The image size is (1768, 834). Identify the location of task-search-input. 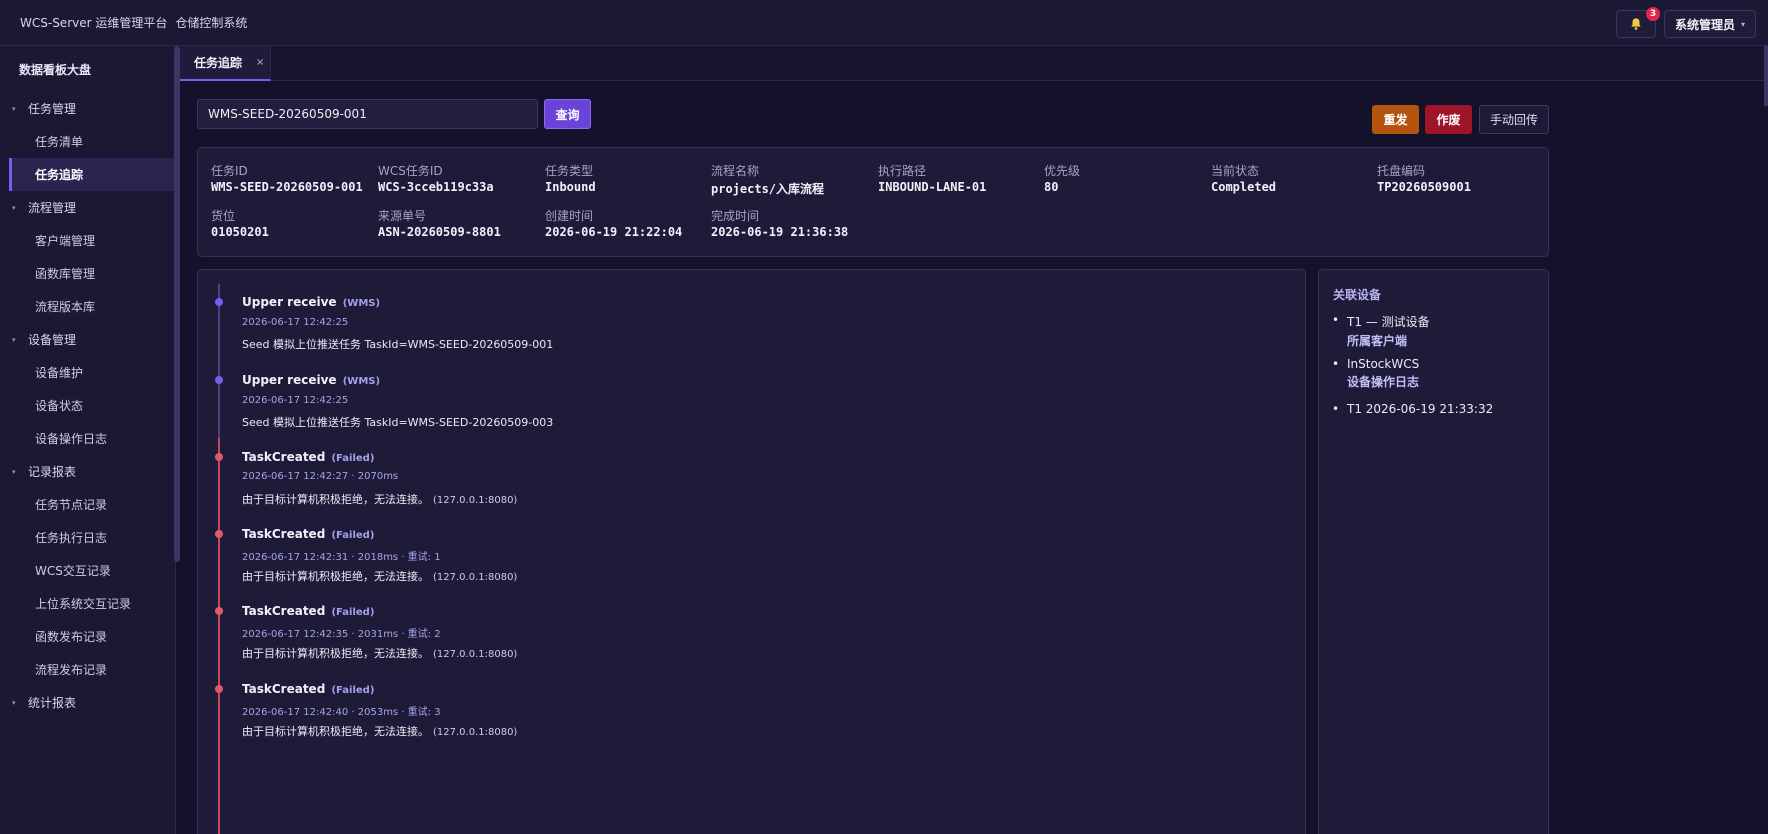
(367, 114).